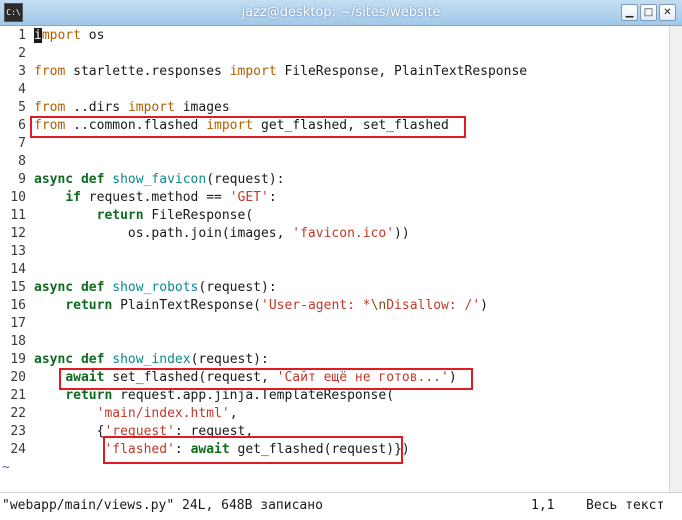  What do you see at coordinates (253, 395) in the screenshot?
I see `code-token: request.app.jinja.TemplateResponse(` at bounding box center [253, 395].